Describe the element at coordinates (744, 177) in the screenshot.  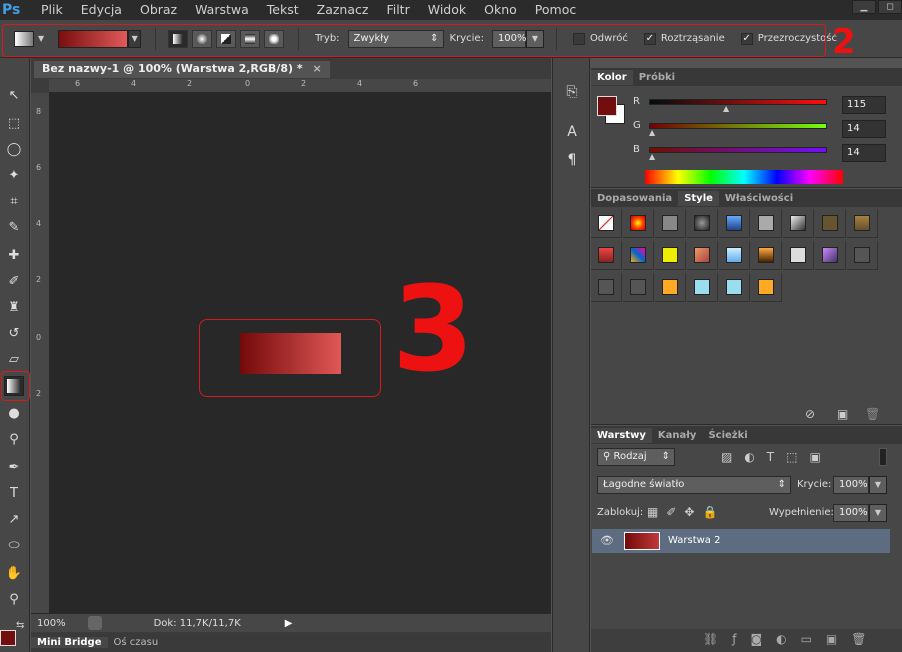
I see `color-spectrum` at that location.